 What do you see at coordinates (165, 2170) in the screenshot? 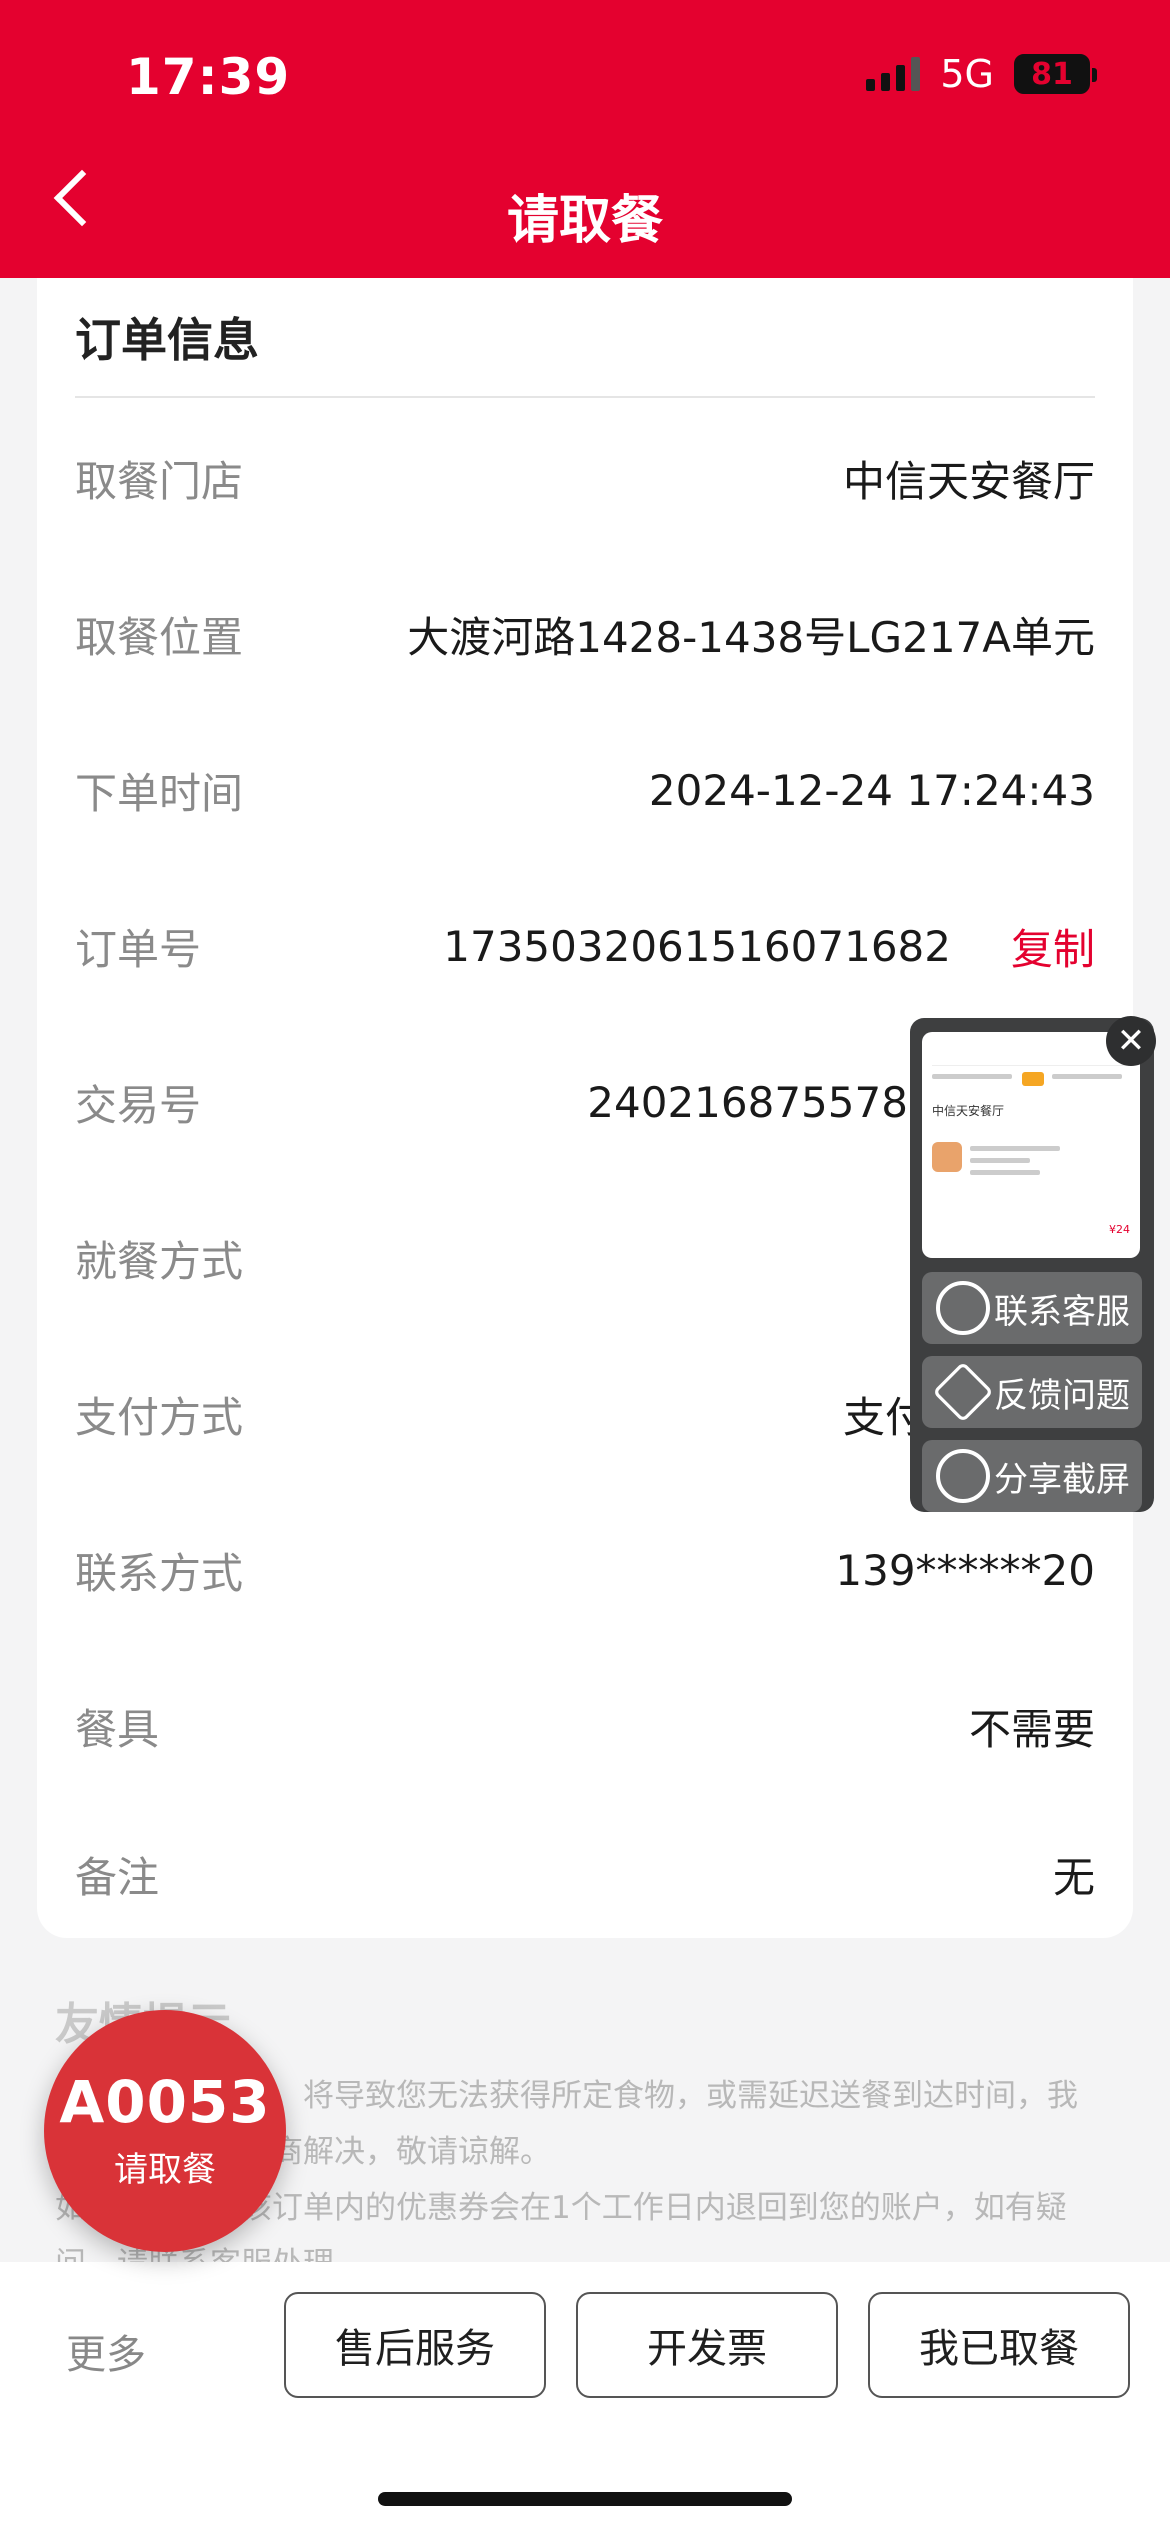
I see `pickup-label: 请取餐` at bounding box center [165, 2170].